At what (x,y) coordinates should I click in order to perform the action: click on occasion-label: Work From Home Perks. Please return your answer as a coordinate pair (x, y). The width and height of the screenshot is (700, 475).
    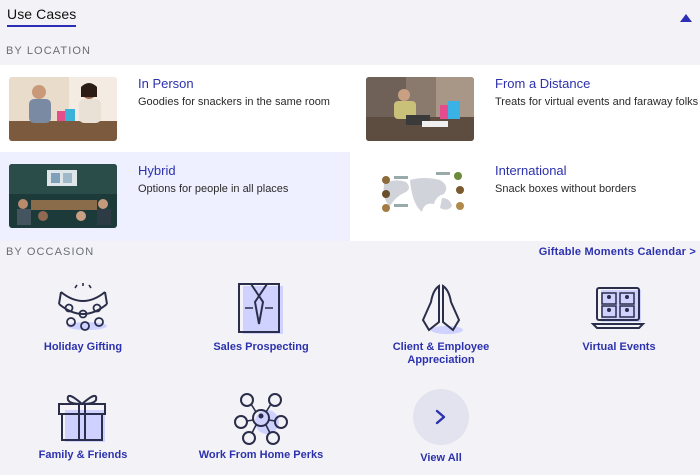
    Looking at the image, I should click on (261, 455).